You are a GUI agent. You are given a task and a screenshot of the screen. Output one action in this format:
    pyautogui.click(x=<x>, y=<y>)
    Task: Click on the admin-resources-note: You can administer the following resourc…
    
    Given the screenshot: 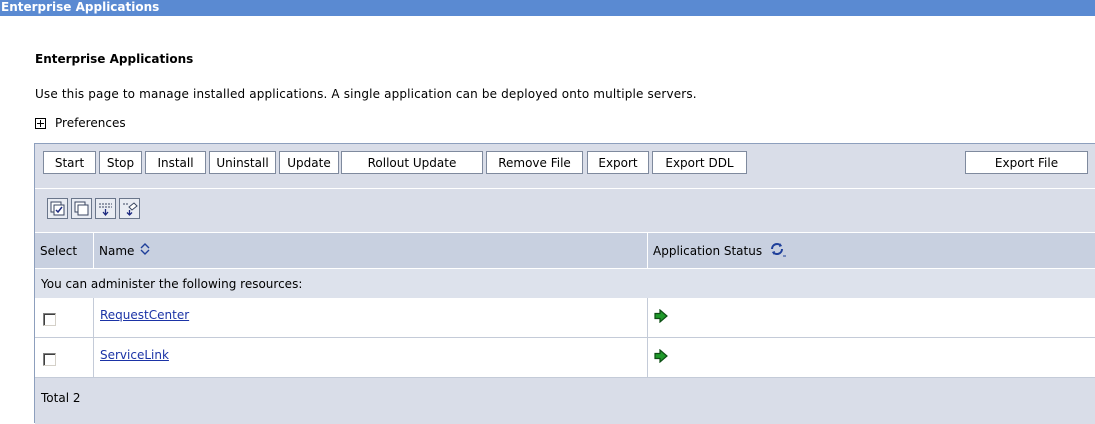 What is the action you would take?
    pyautogui.click(x=565, y=283)
    